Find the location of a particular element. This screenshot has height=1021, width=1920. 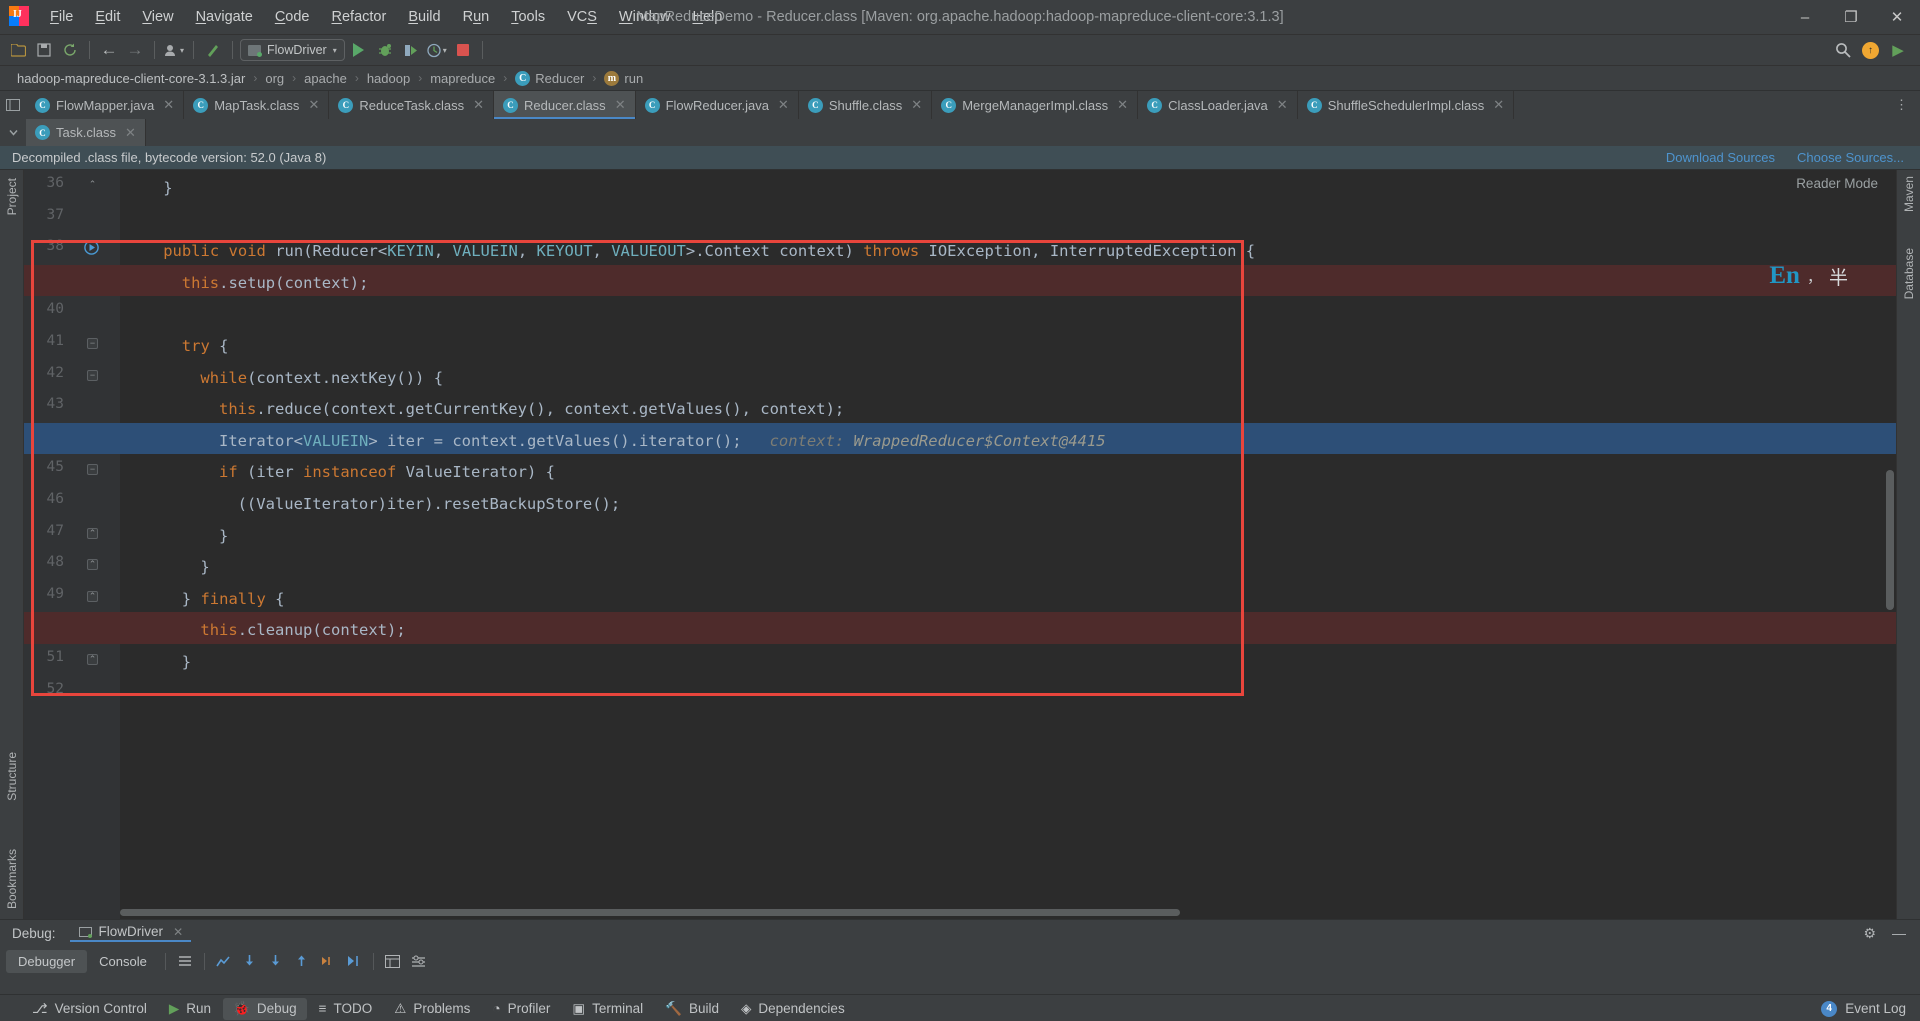

evaluate-expression-icon is located at coordinates (393, 961).